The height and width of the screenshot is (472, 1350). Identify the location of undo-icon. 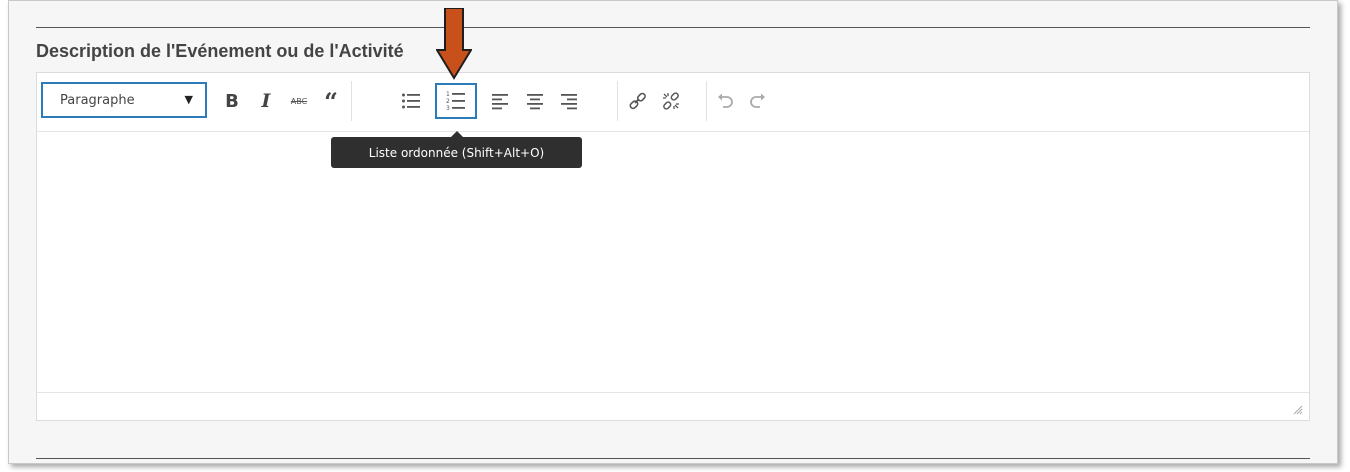
(725, 100).